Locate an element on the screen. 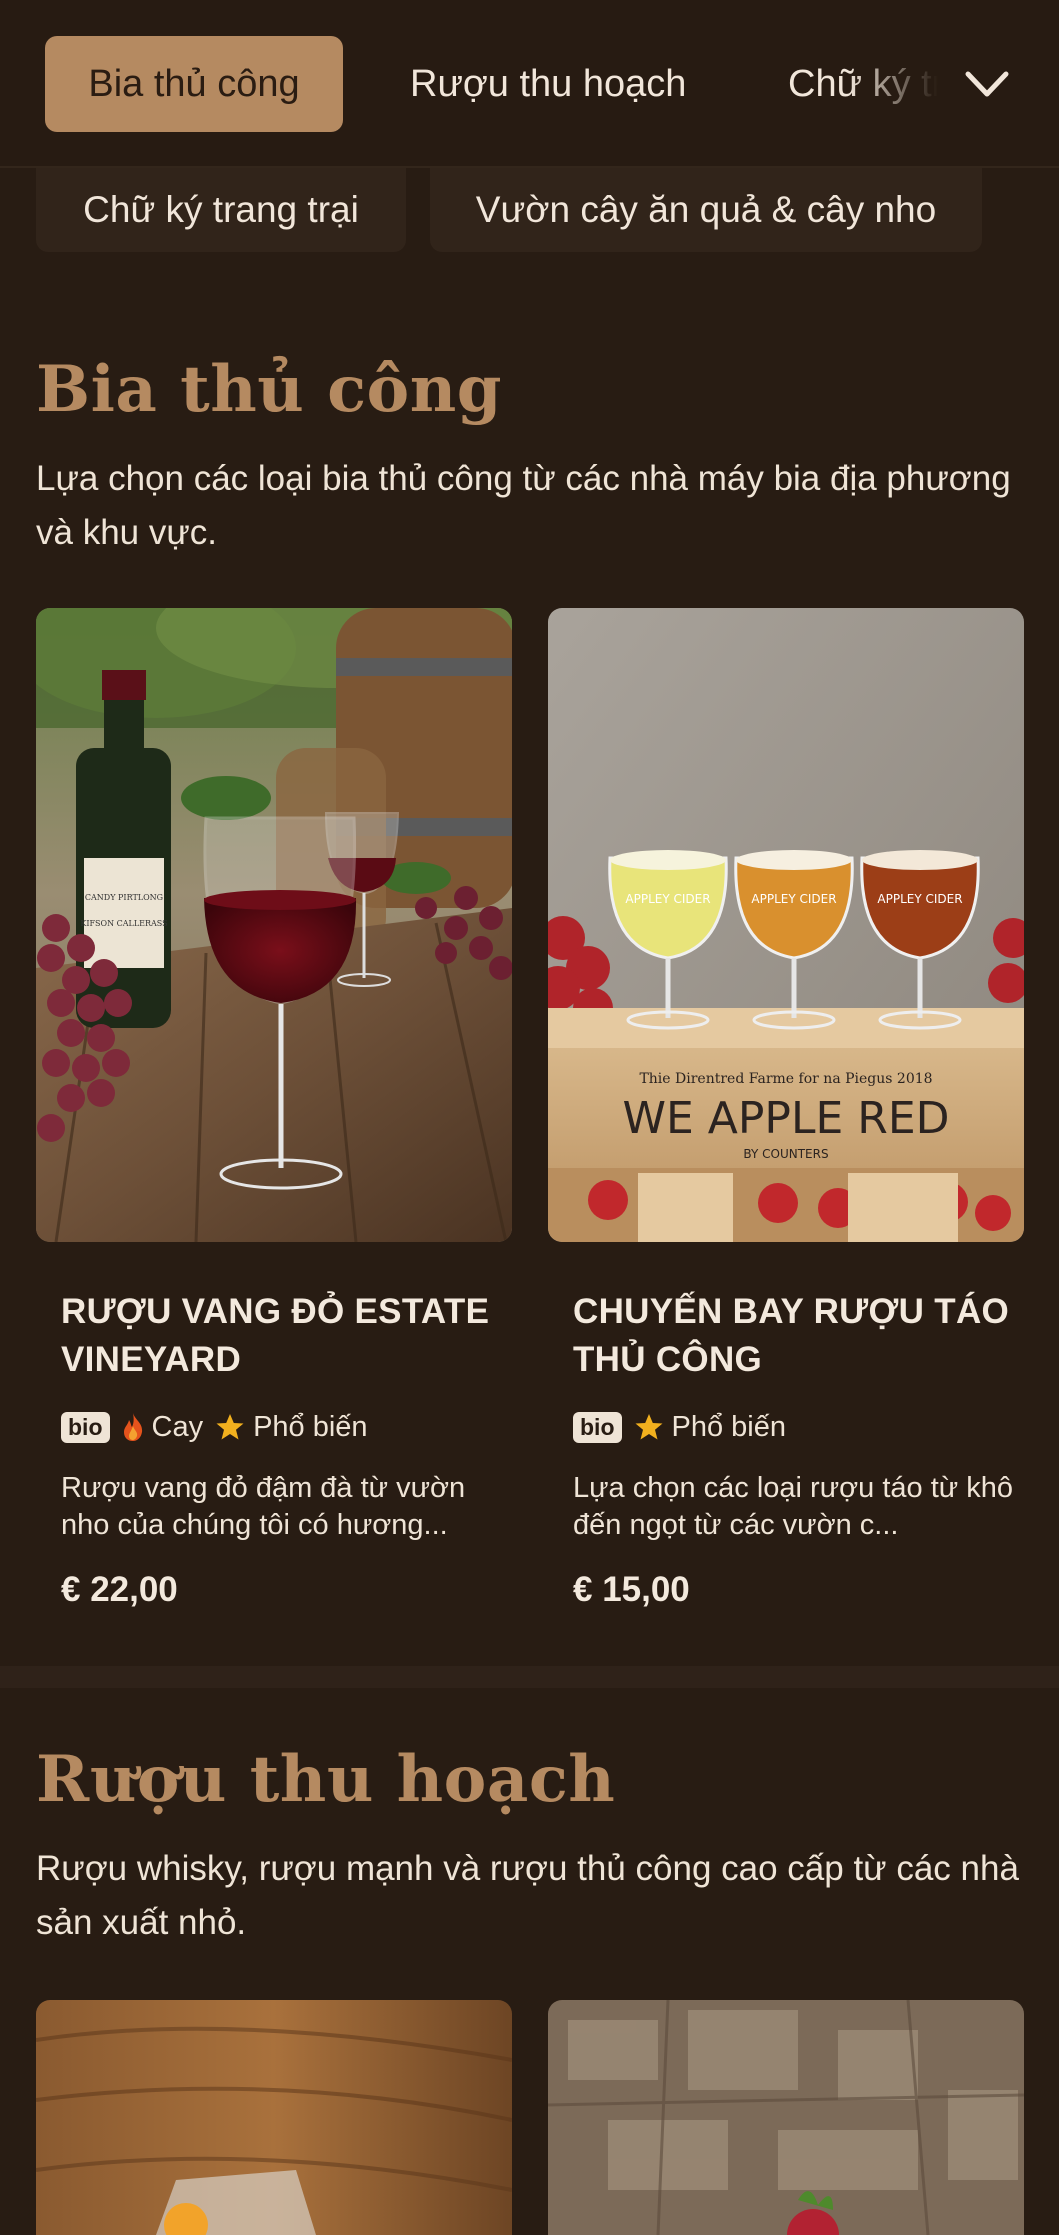 Image resolution: width=1059 pixels, height=2235 pixels. product-title: RƯỢU VANG ĐỎ ESTATE VINEYARD is located at coordinates (275, 1335).